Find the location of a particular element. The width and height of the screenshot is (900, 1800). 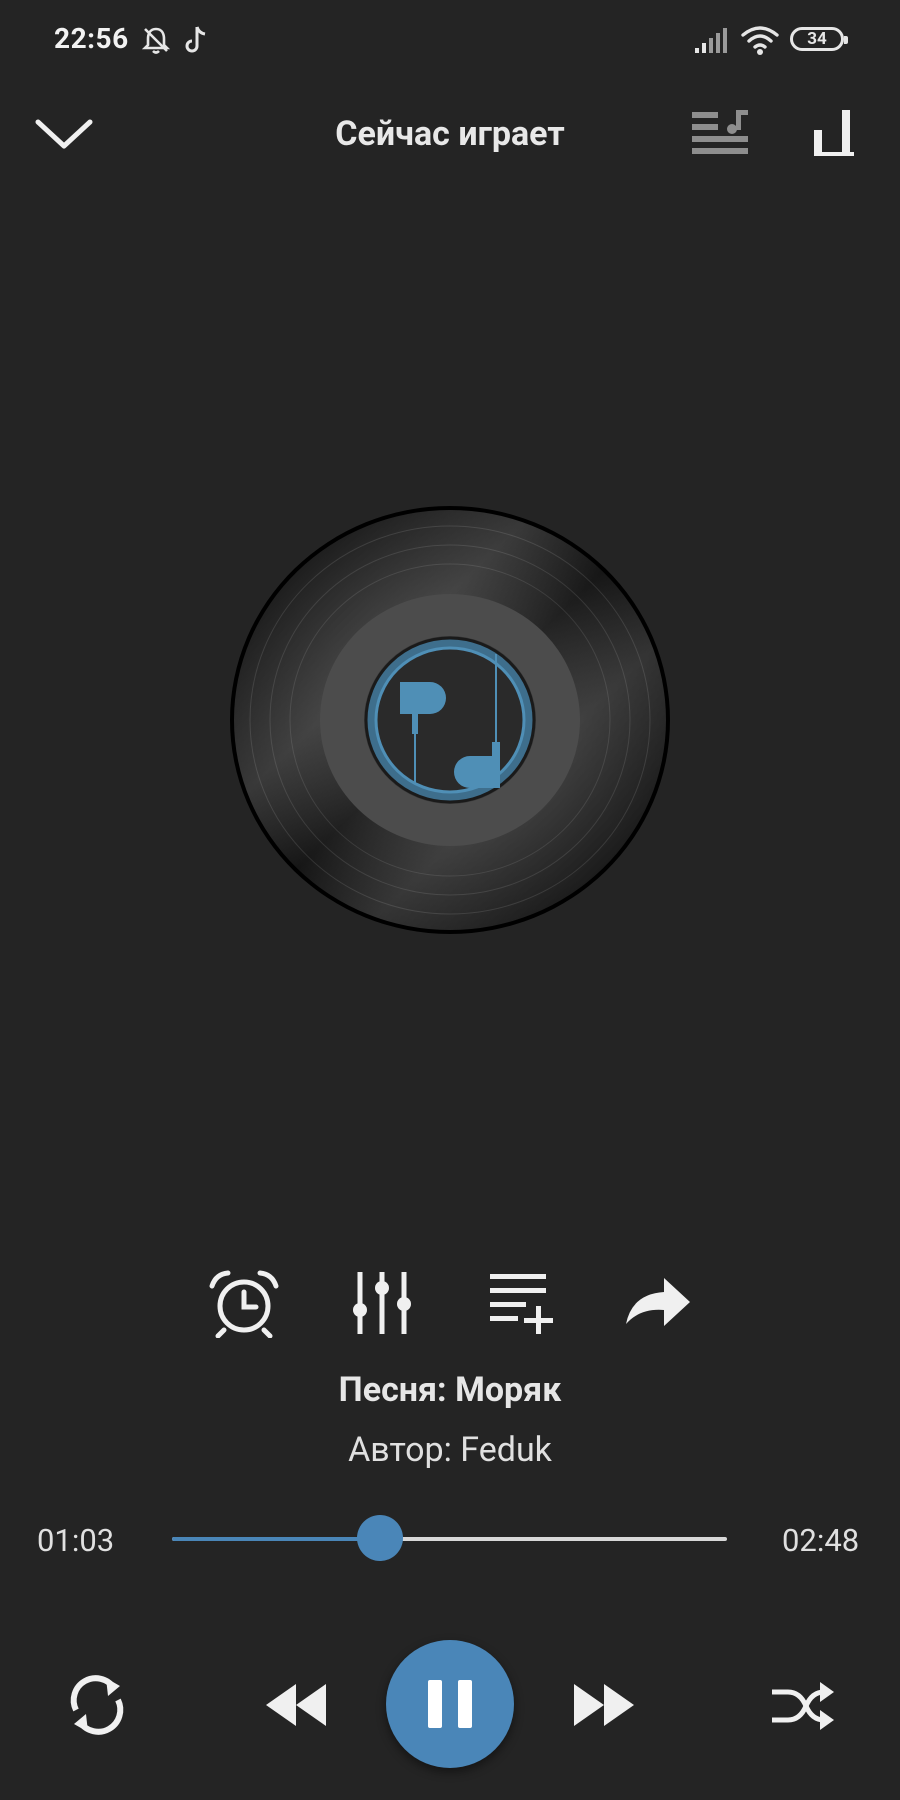

equalizer-sliders-icon is located at coordinates (382, 1303).